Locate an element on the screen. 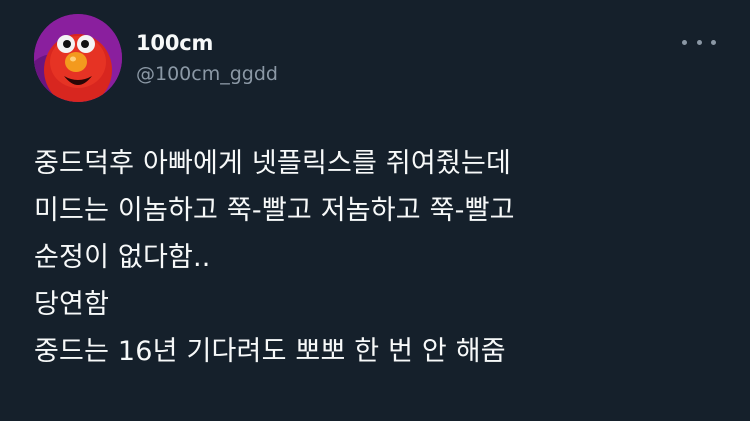  tweet-text-line: 당연함 is located at coordinates (72, 304).